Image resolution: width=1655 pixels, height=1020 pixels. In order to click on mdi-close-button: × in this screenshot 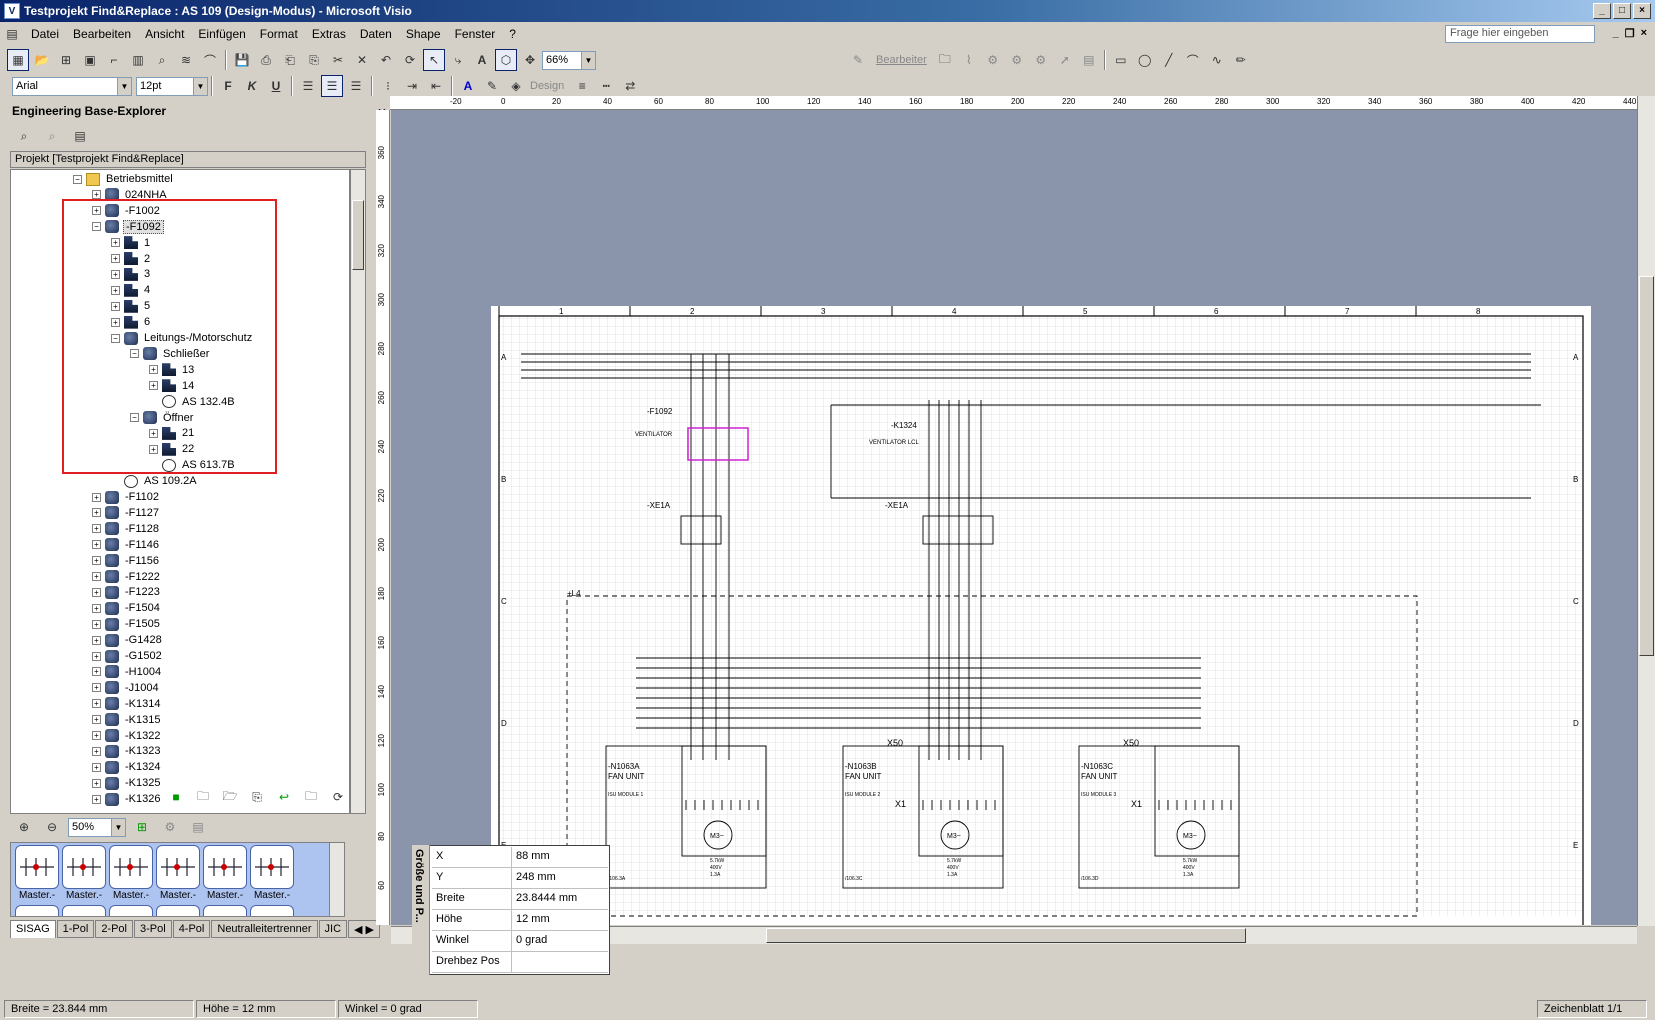, I will do `click(1644, 33)`.